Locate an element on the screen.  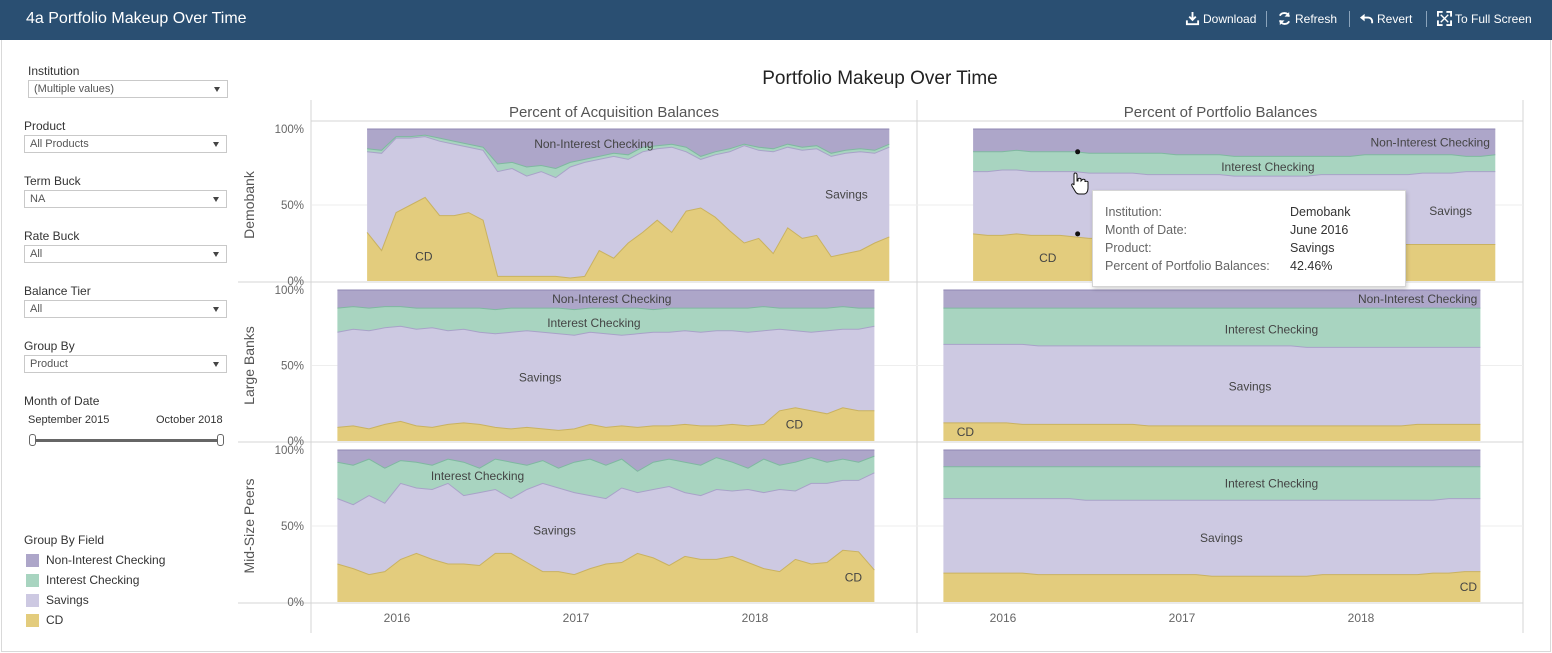
tooltip-key: Percent of Portfolio Balances: is located at coordinates (1187, 266).